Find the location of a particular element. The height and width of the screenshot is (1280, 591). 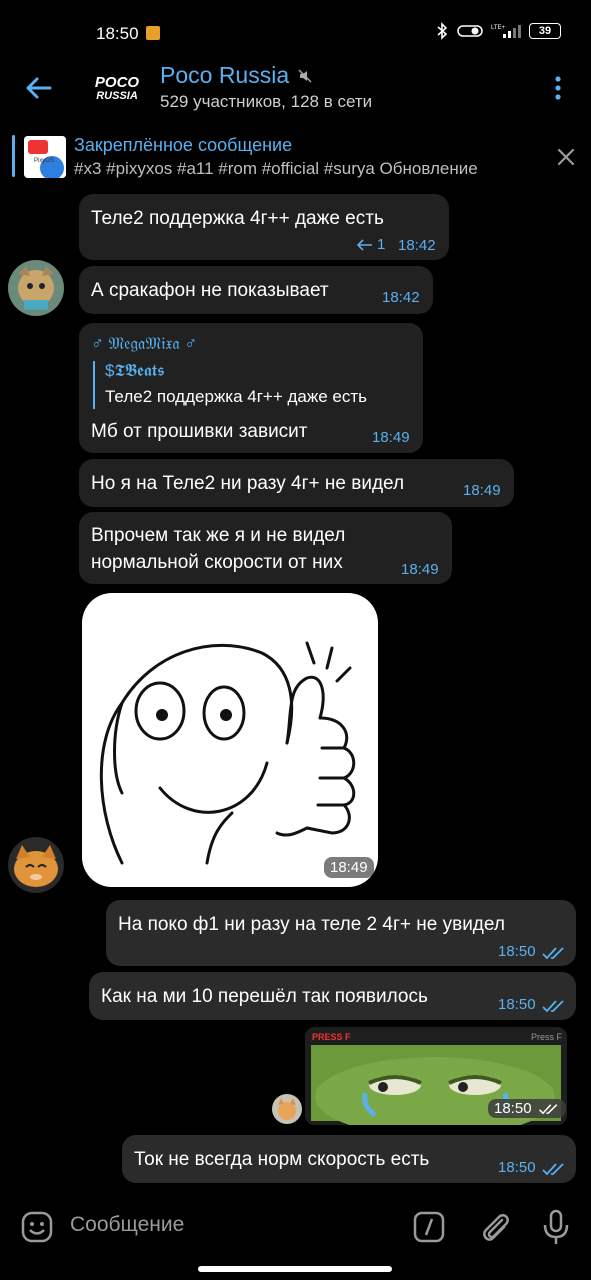

status-time: 18:50 is located at coordinates (117, 33).